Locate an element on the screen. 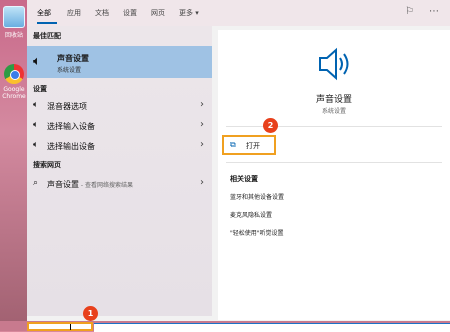 The width and height of the screenshot is (450, 332). desktop-icon-chrome: Google Chrome is located at coordinates (14, 82).